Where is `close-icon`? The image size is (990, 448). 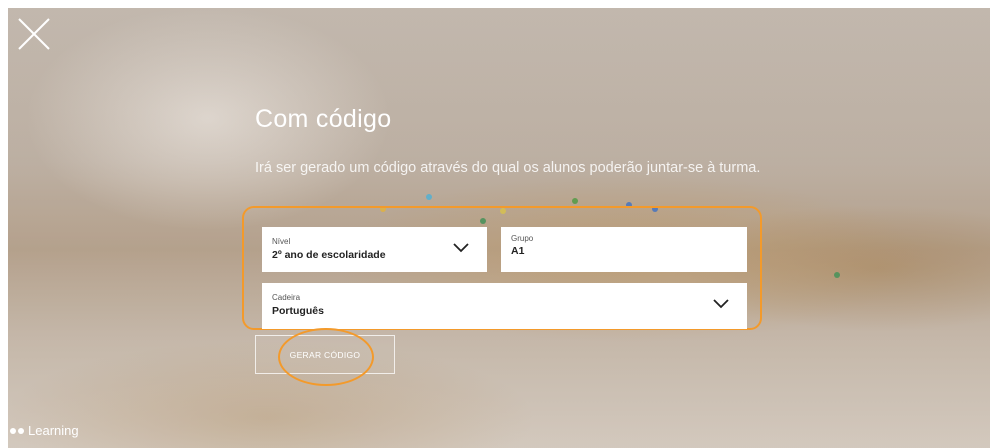 close-icon is located at coordinates (34, 34).